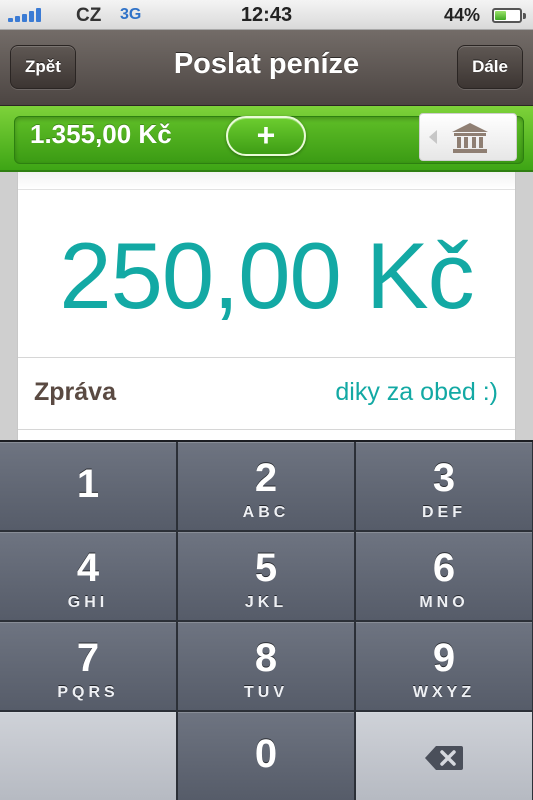 The width and height of the screenshot is (533, 800). I want to click on navigation-bar: Zpět Poslat peníze Dále, so click(266, 68).